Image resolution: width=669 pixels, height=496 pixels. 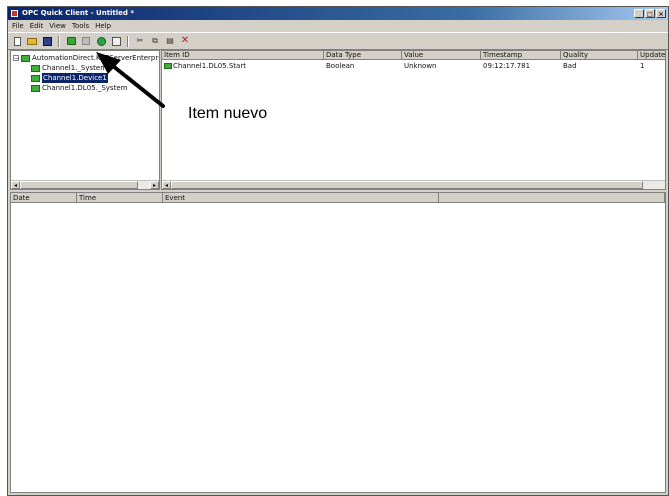 I want to click on menu-edit: Edit, so click(x=37, y=26).